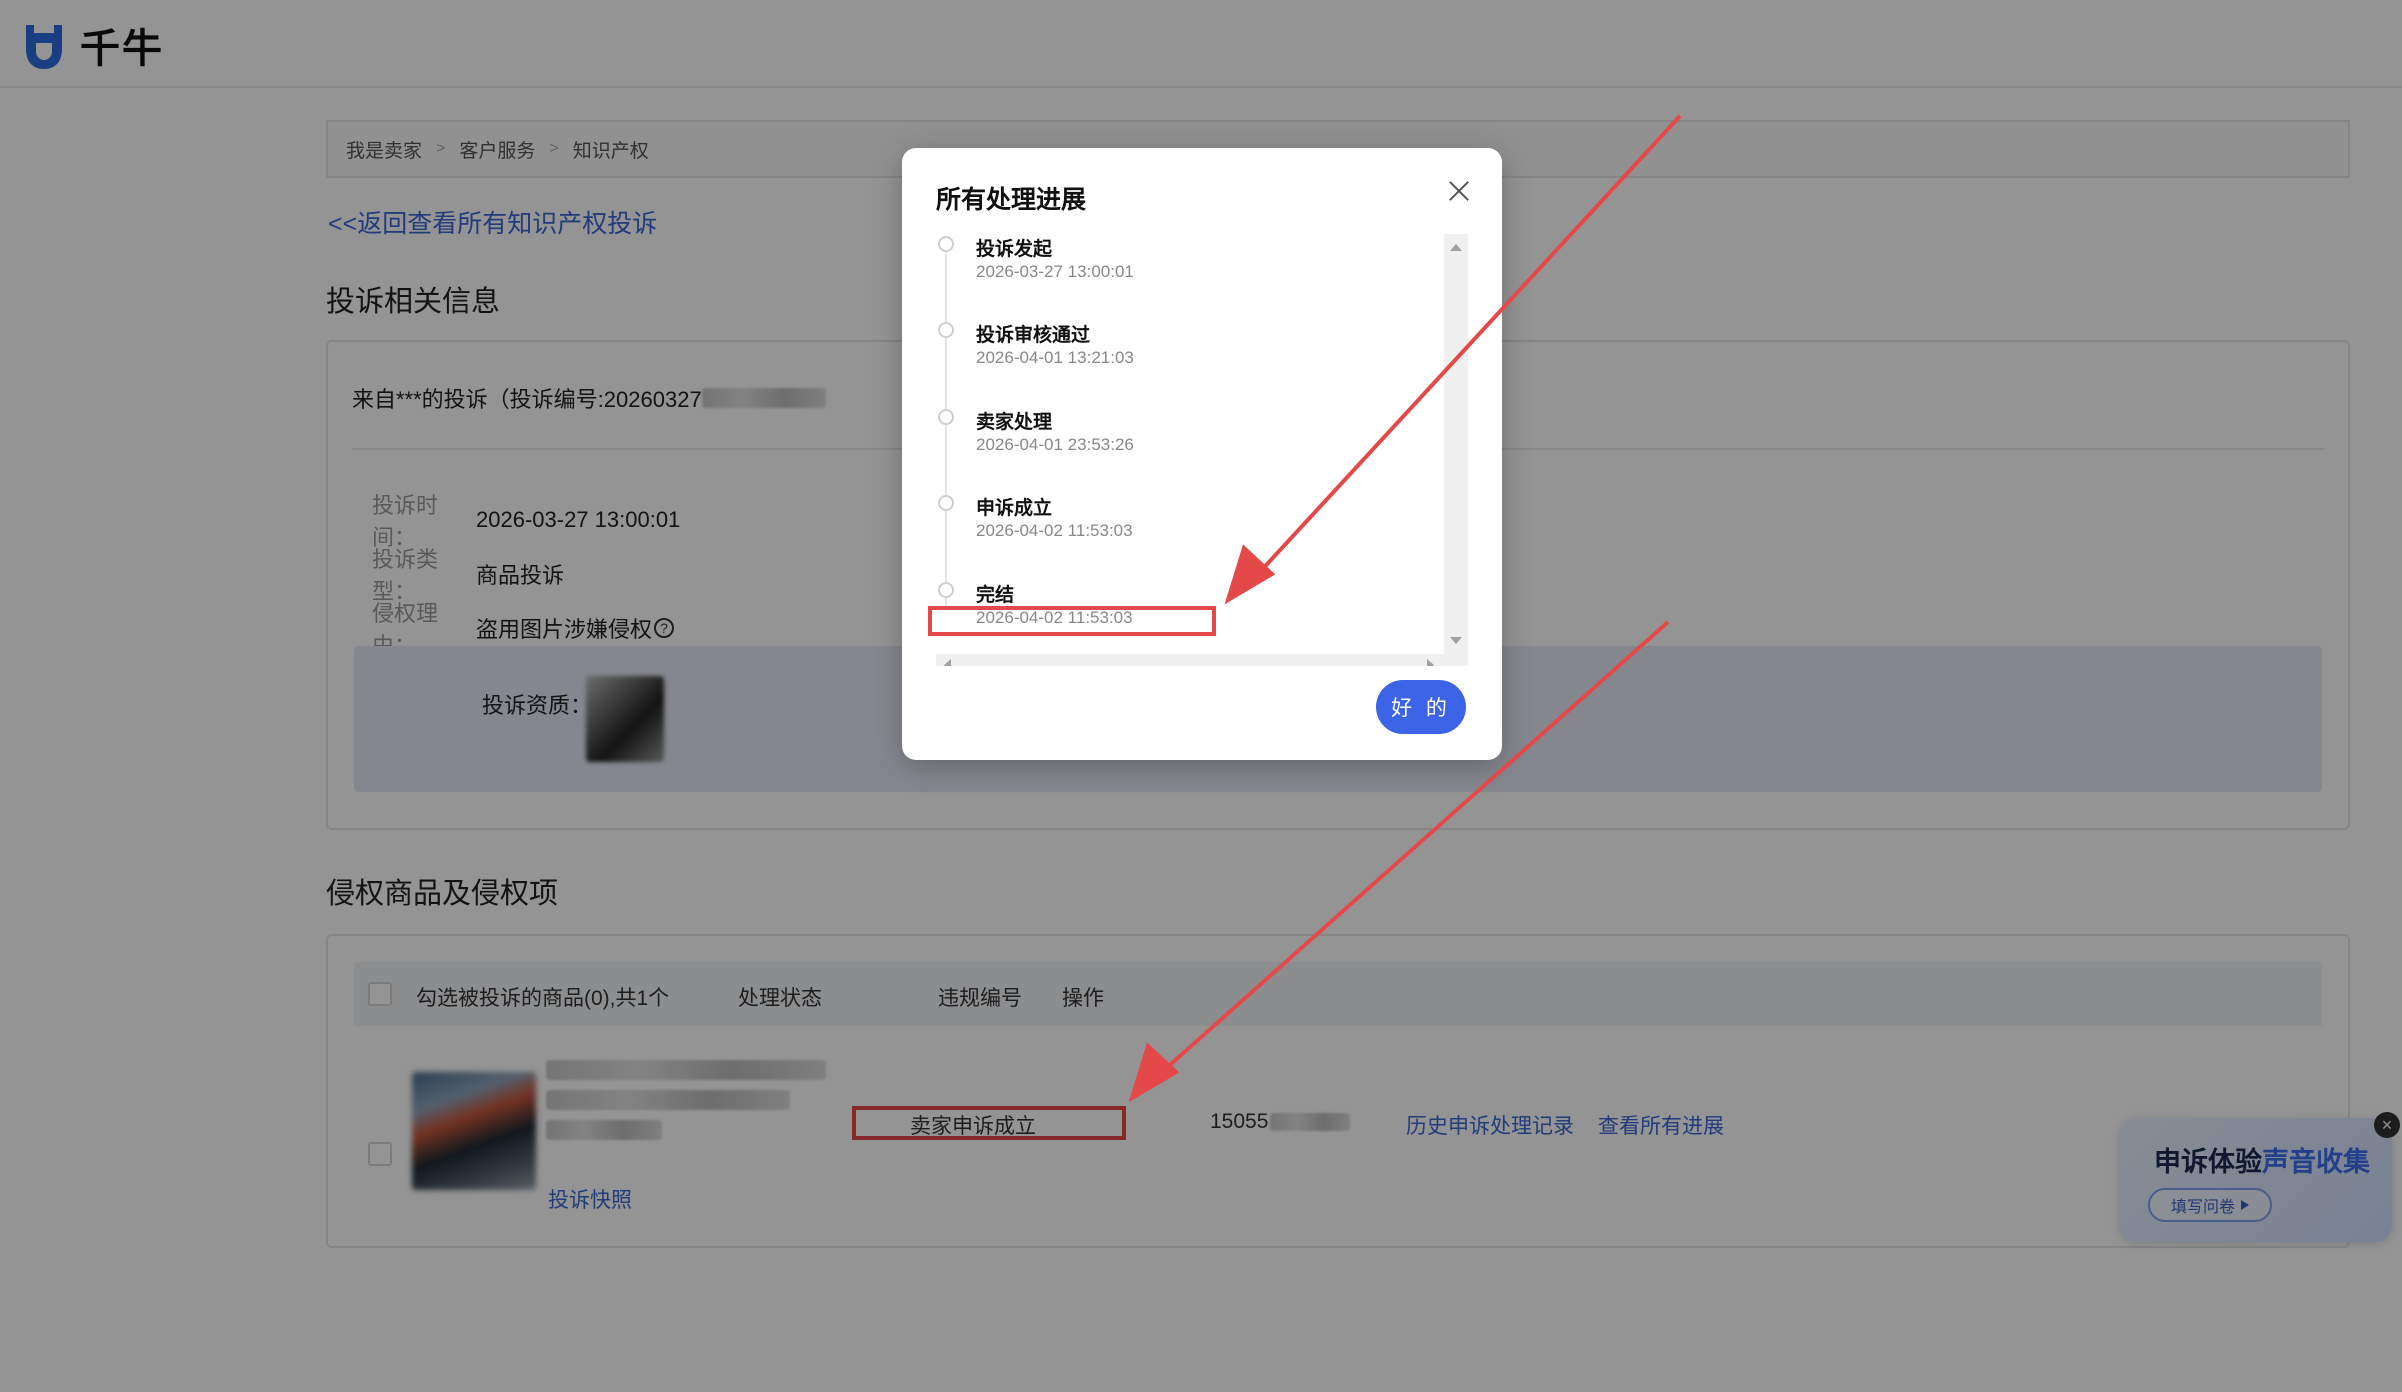 Image resolution: width=2402 pixels, height=1392 pixels. What do you see at coordinates (1011, 200) in the screenshot?
I see `modal-title: 所有处理进展` at bounding box center [1011, 200].